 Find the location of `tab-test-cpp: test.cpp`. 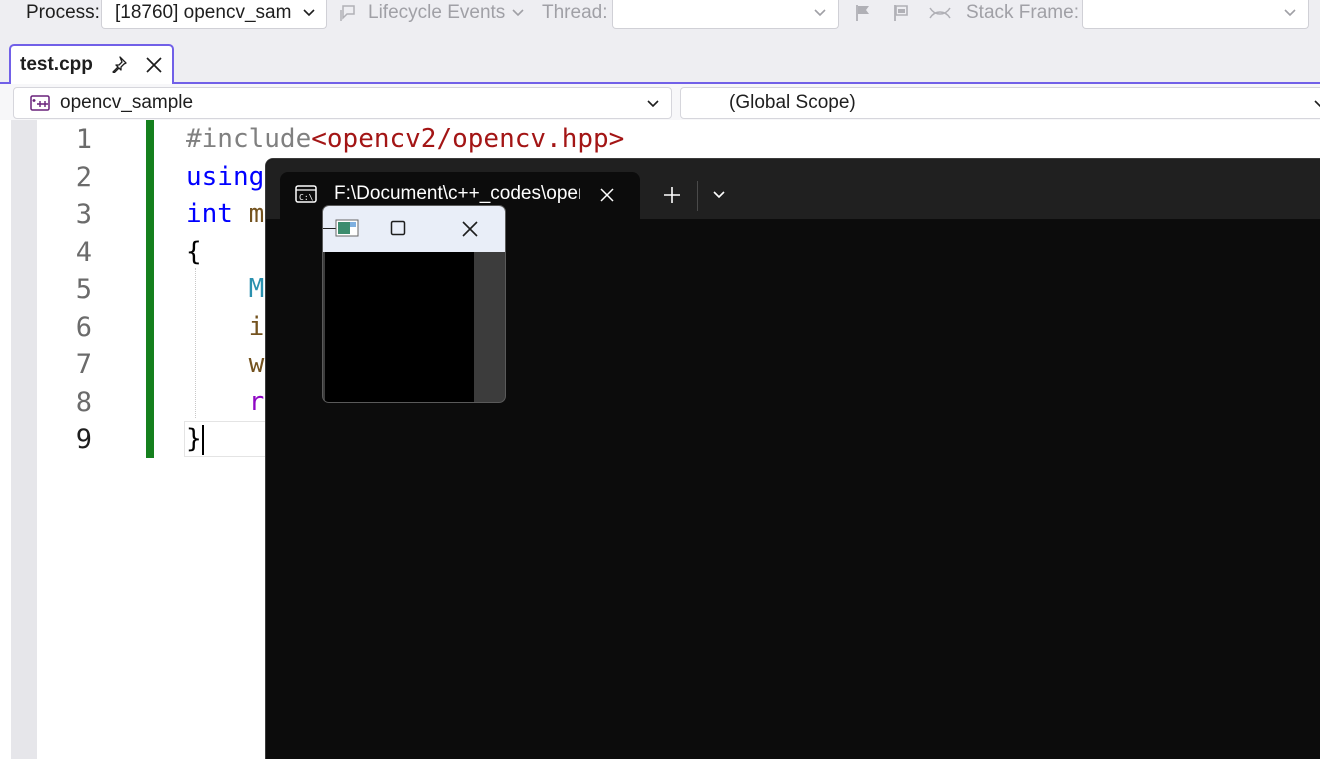

tab-test-cpp: test.cpp is located at coordinates (91, 64).